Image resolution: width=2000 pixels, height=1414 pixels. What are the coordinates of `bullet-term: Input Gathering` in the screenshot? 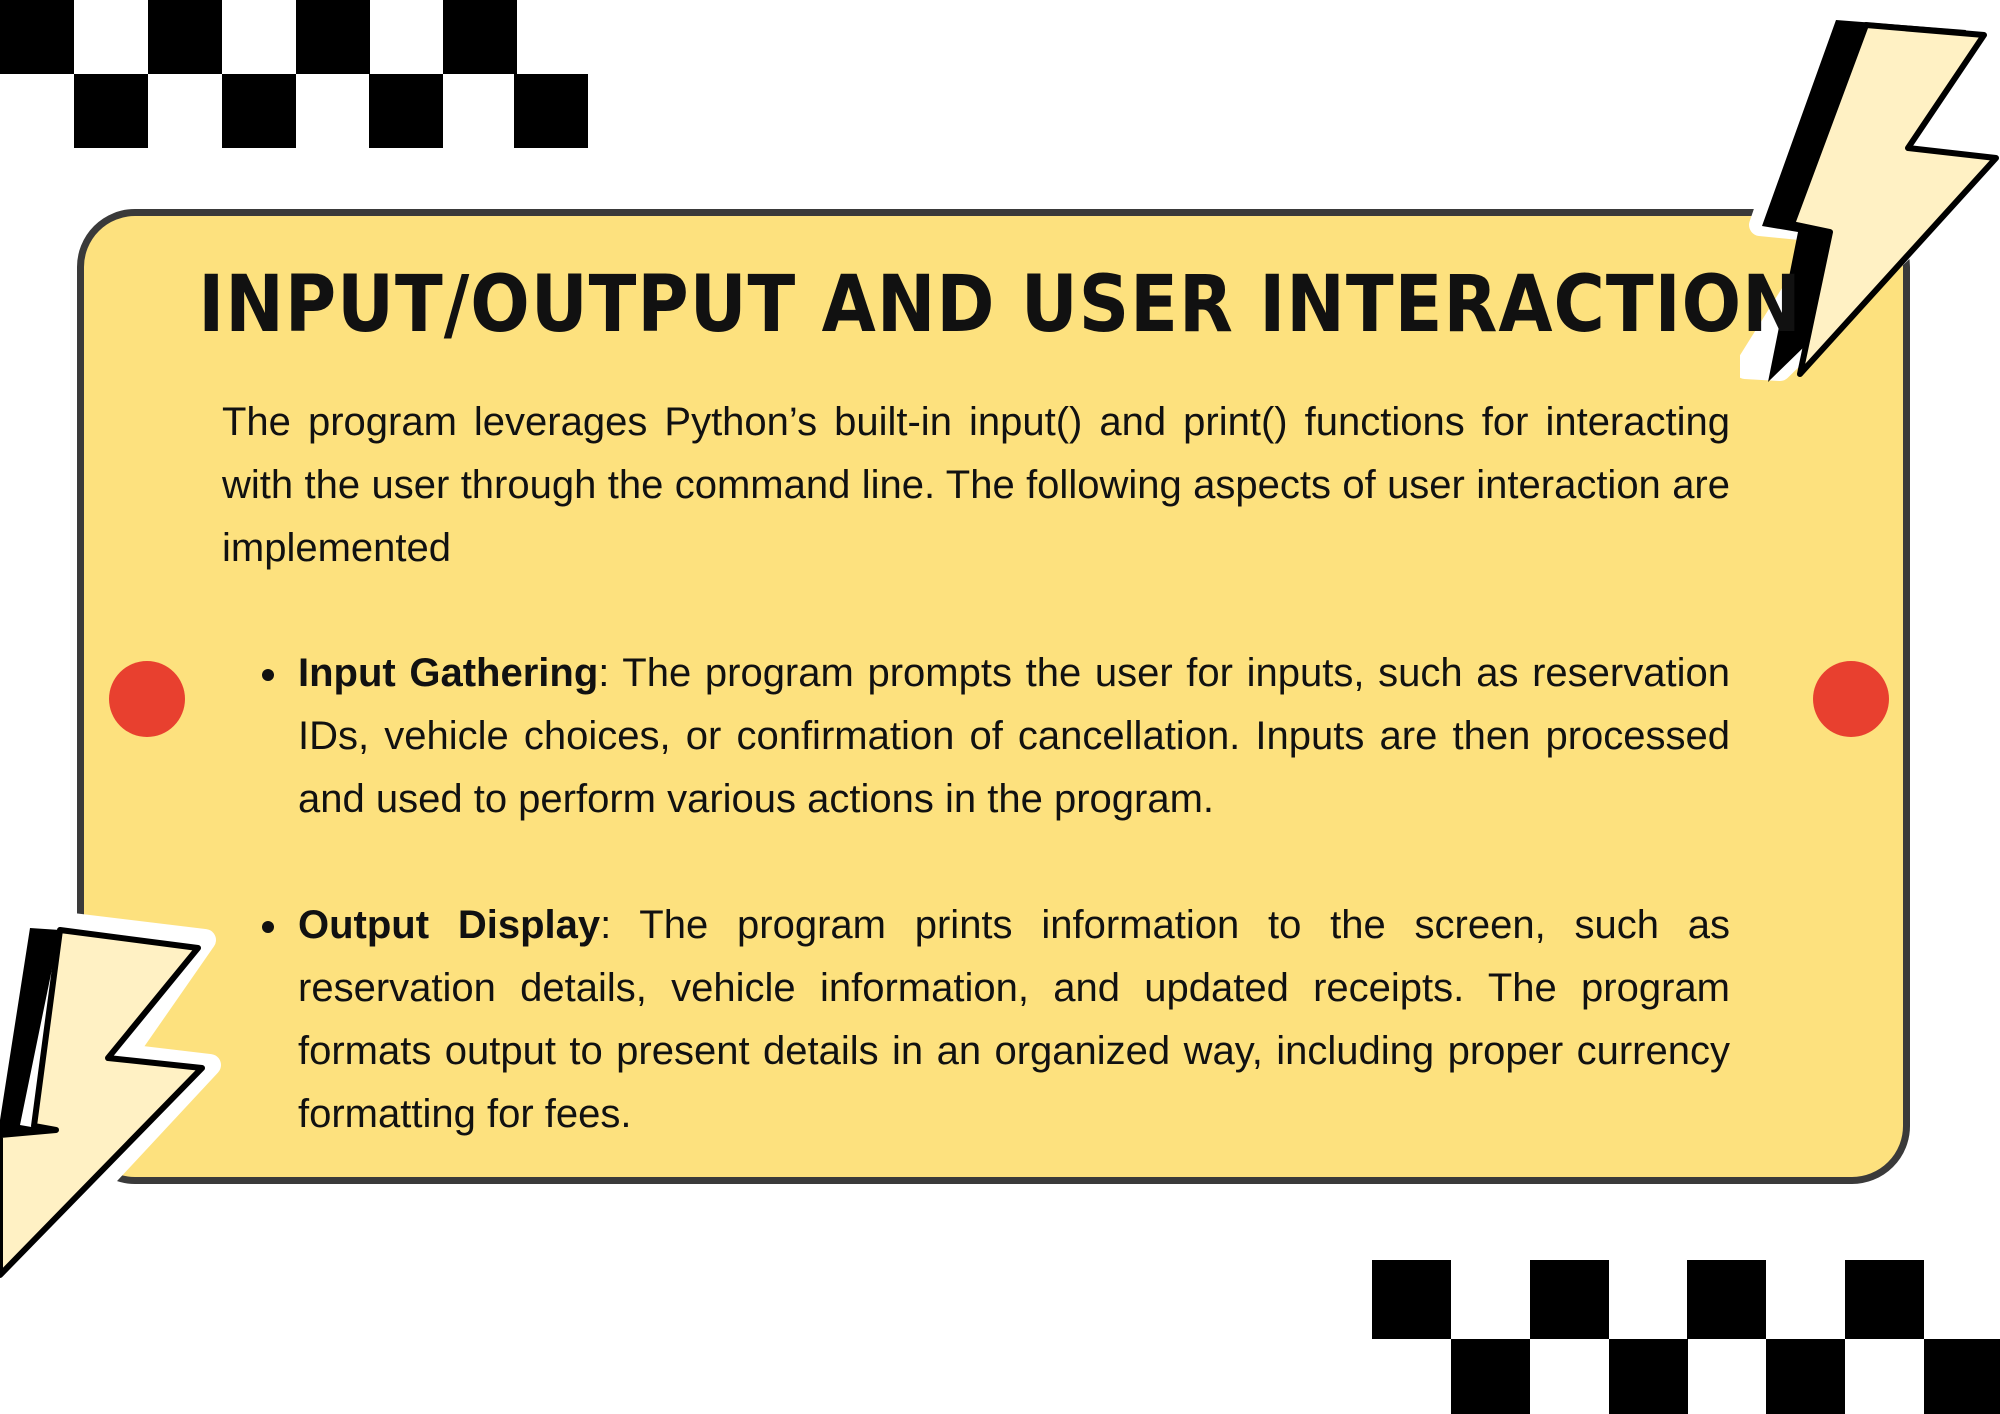 It's located at (448, 673).